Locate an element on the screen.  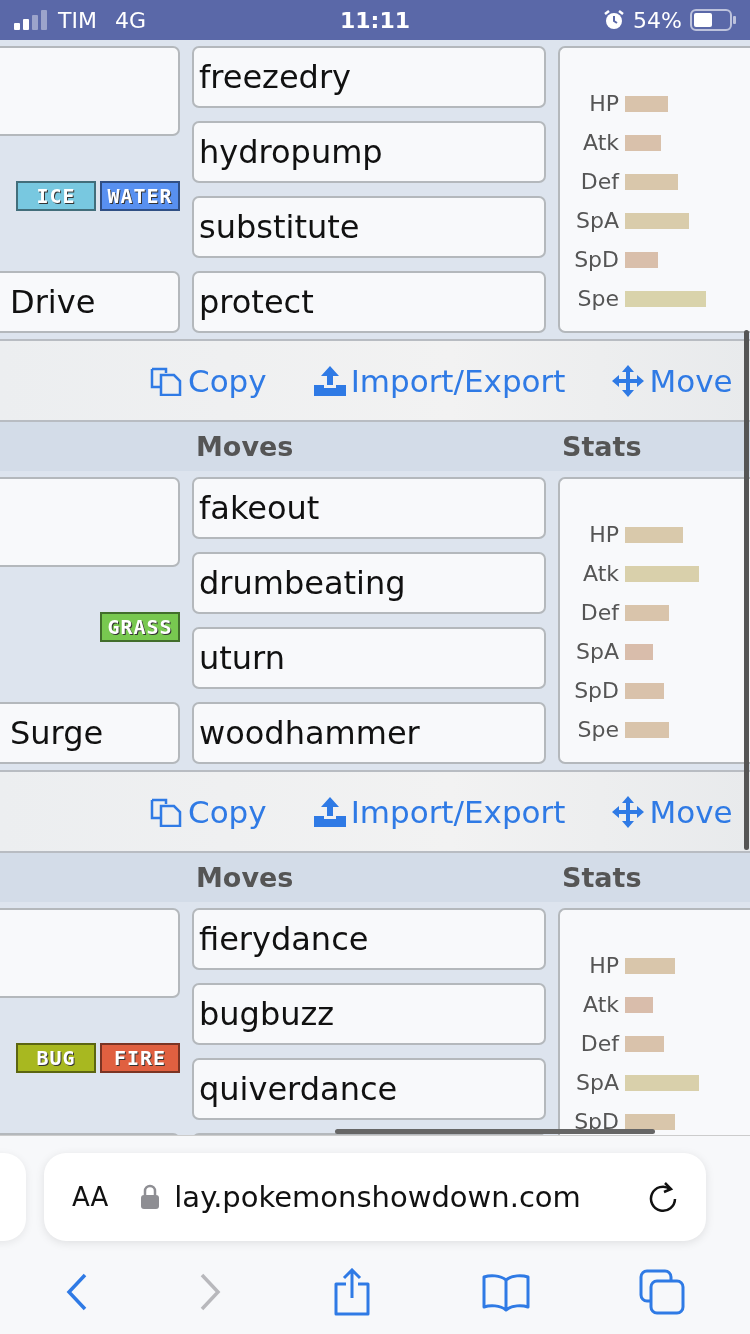
stats-panel: HP Atk Def SpA SpD is located at coordinates (654, 1021).